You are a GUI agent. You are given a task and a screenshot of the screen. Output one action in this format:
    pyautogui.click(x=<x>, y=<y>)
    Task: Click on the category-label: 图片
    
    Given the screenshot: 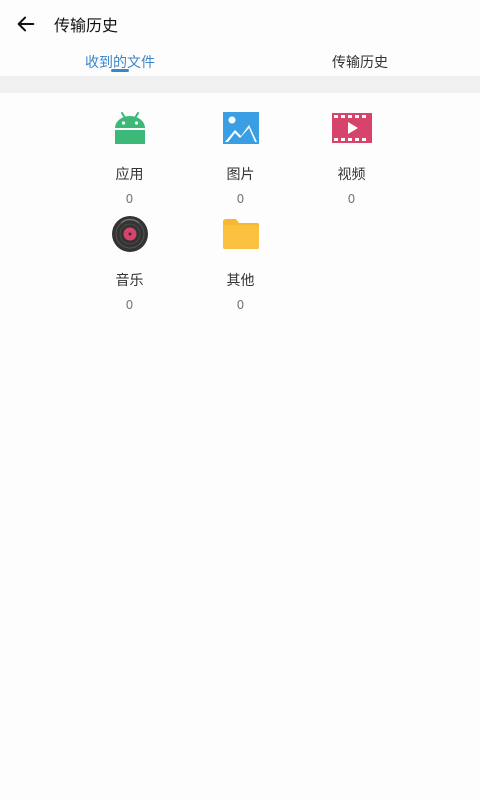 What is the action you would take?
    pyautogui.click(x=240, y=175)
    